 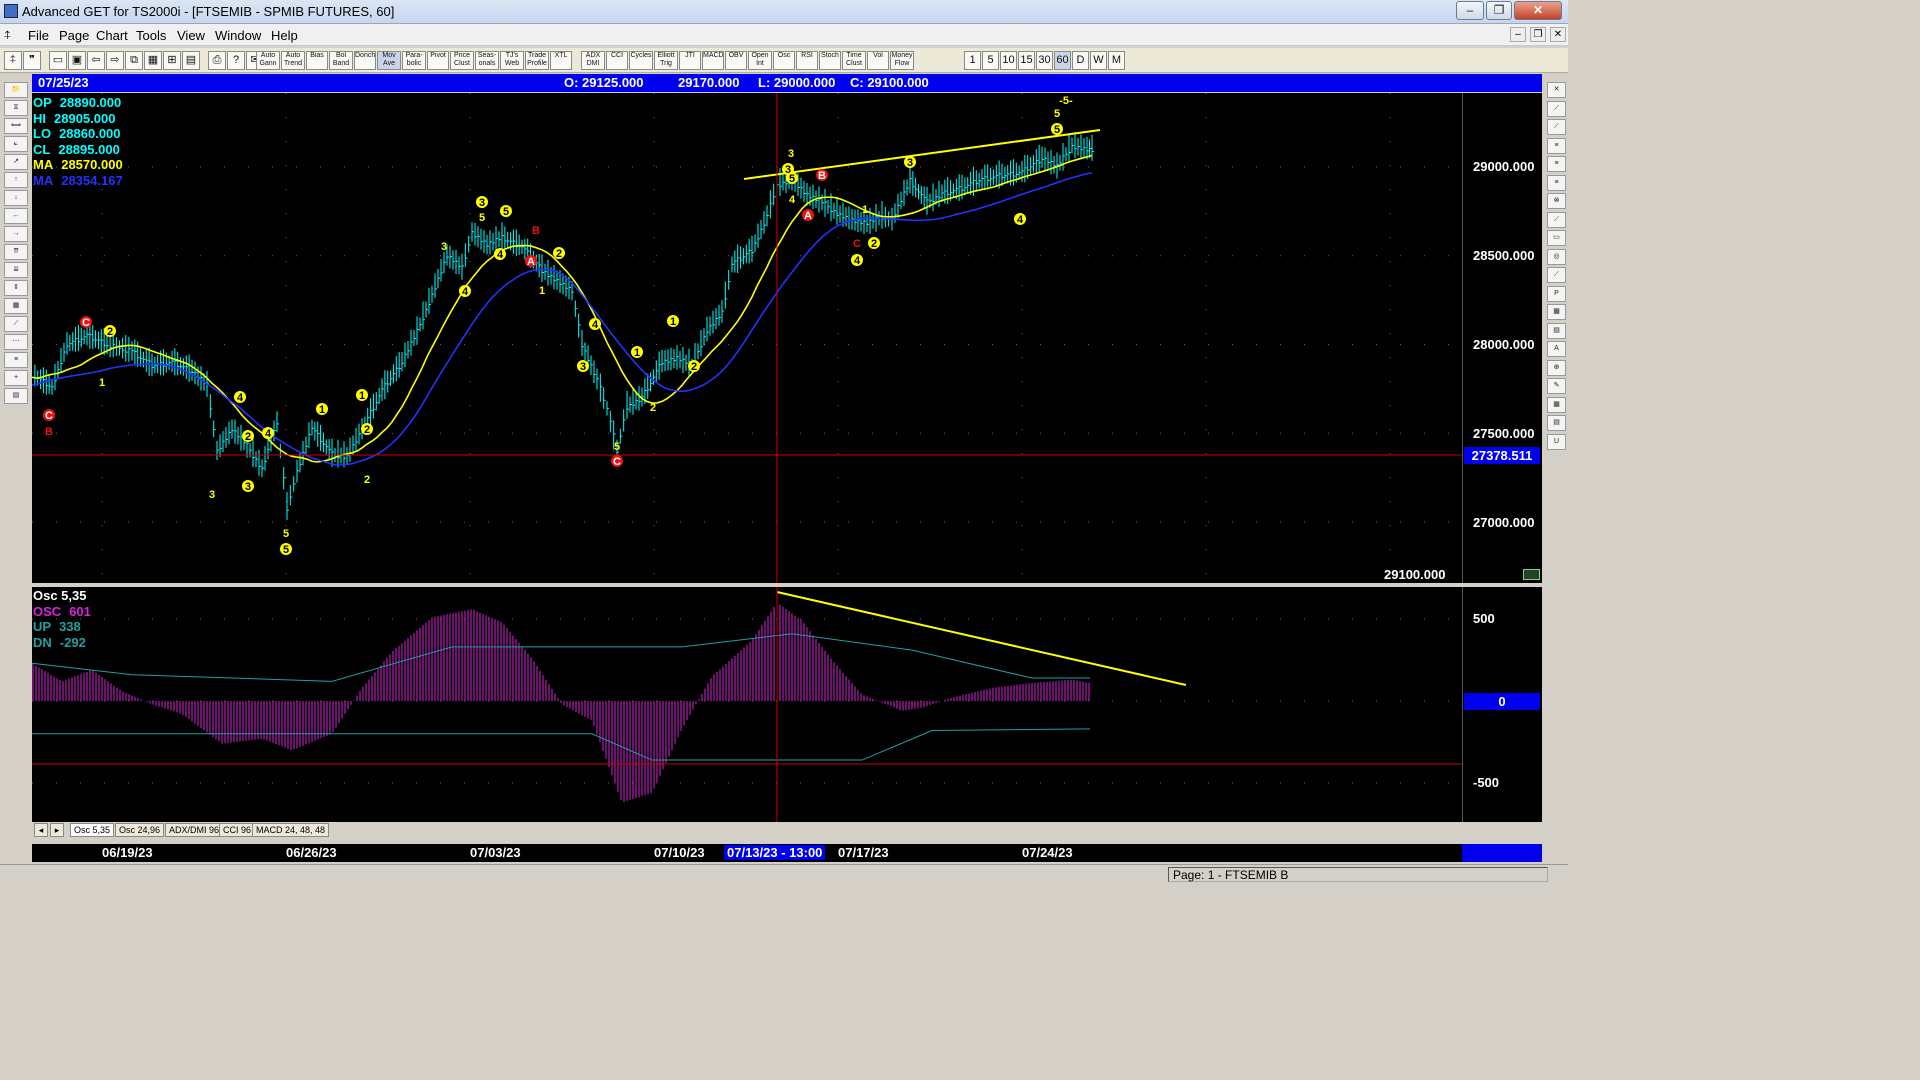 What do you see at coordinates (57, 830) in the screenshot?
I see `tab-scroll-right-icon: ▸` at bounding box center [57, 830].